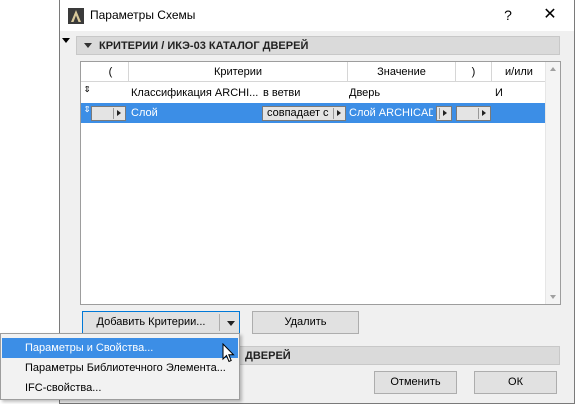 The width and height of the screenshot is (576, 404). What do you see at coordinates (317, 15) in the screenshot?
I see `title-bar: Параметры Схемы ? ✕` at bounding box center [317, 15].